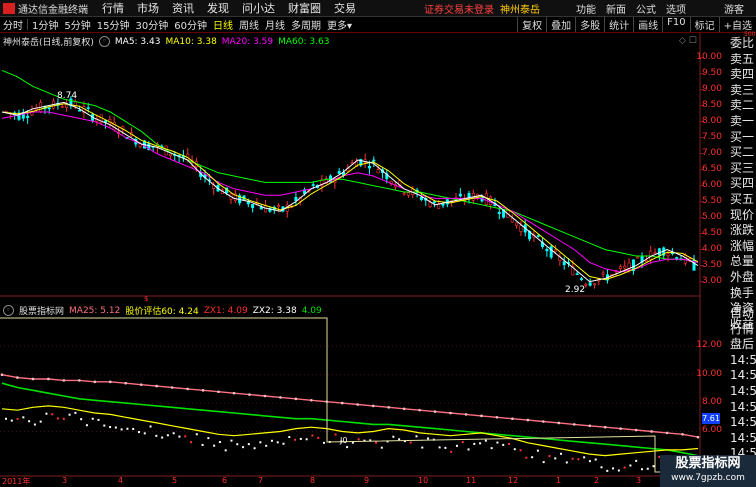 This screenshot has height=487, width=756. What do you see at coordinates (423, 480) in the screenshot?
I see `month-label: 10` at bounding box center [423, 480].